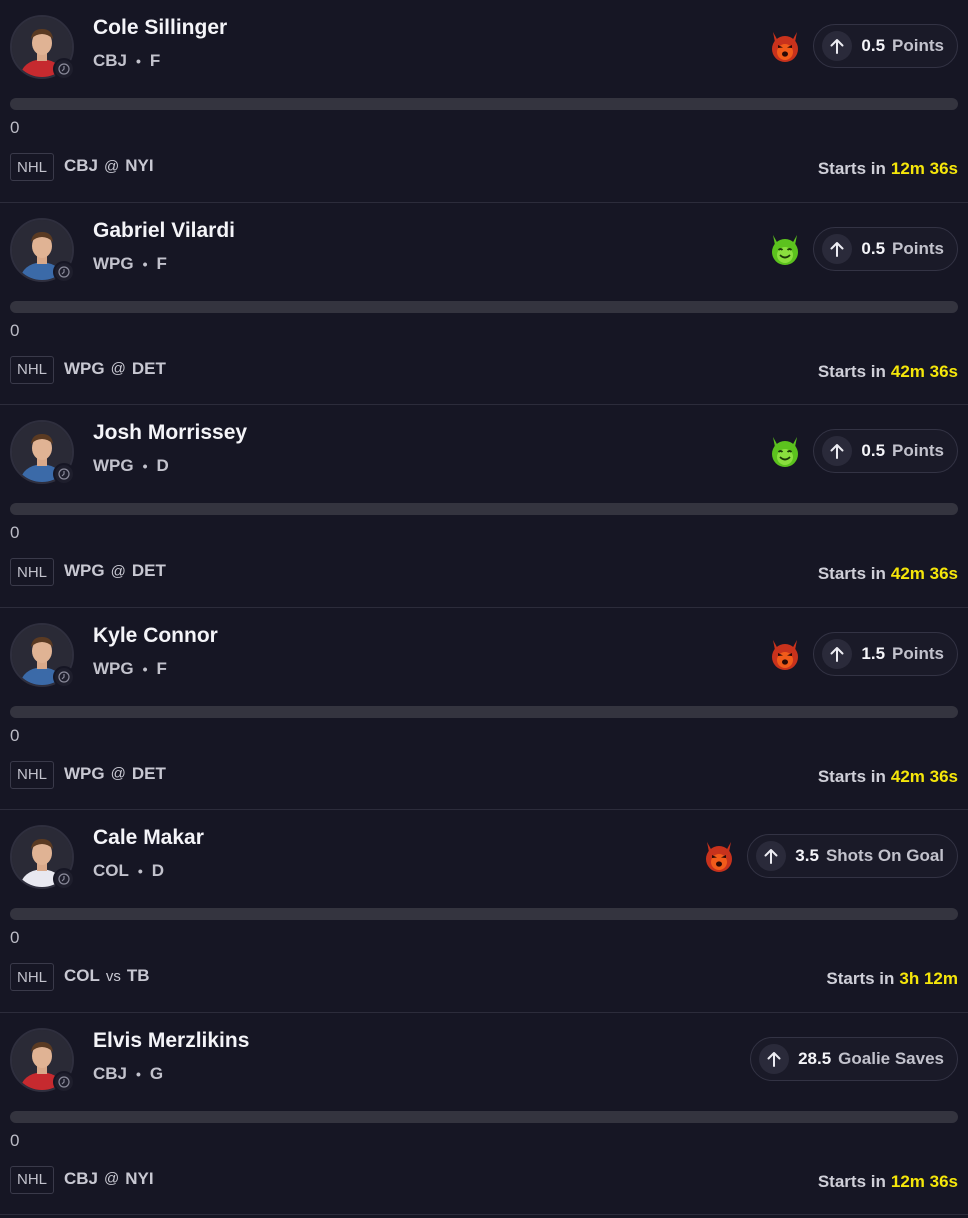  Describe the element at coordinates (155, 635) in the screenshot. I see `player-name: Kyle Connor` at that location.